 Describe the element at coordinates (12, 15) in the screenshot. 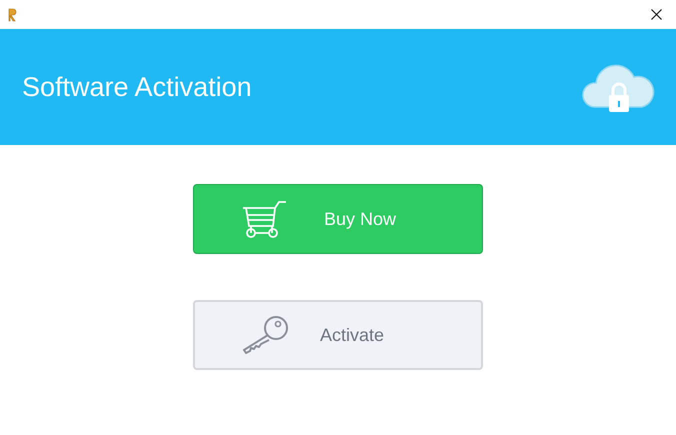

I see `app-icon` at that location.